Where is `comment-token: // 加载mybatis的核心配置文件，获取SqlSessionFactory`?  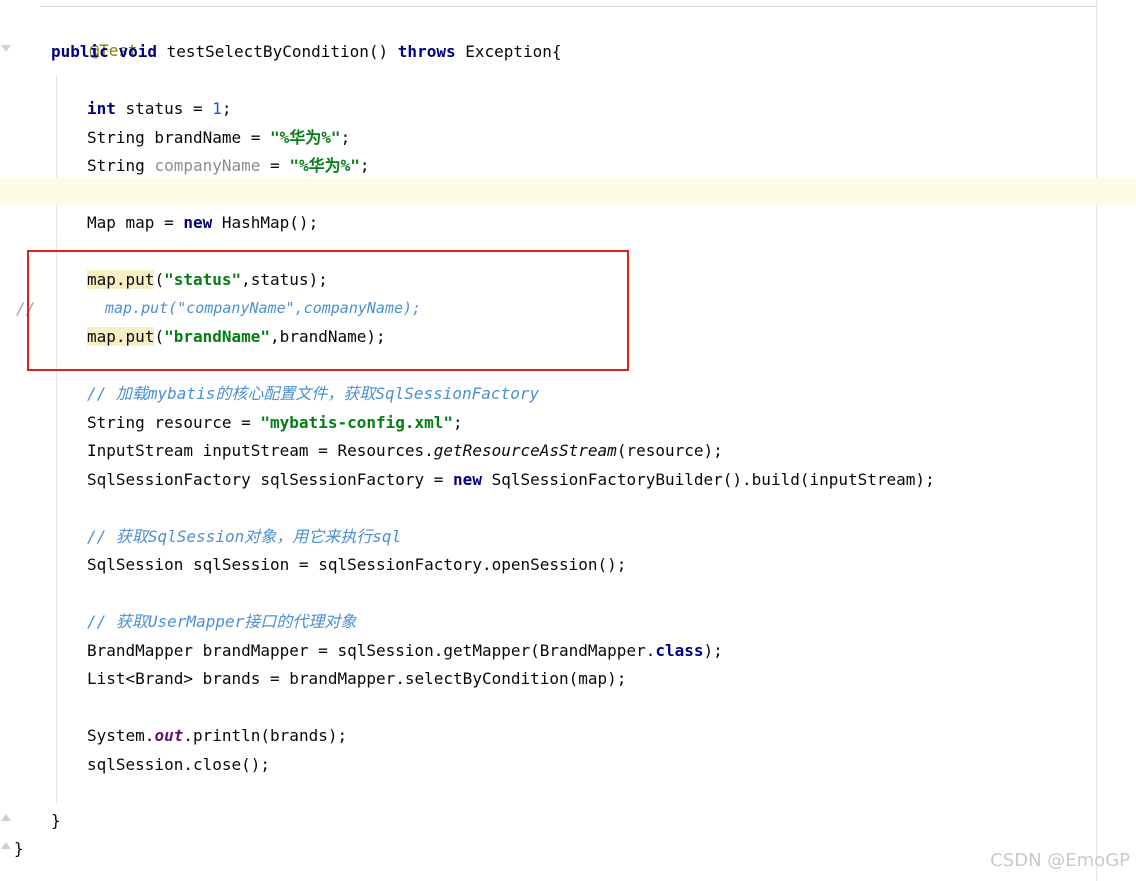
comment-token: // 加载mybatis的核心配置文件，获取SqlSessionFactory is located at coordinates (313, 393).